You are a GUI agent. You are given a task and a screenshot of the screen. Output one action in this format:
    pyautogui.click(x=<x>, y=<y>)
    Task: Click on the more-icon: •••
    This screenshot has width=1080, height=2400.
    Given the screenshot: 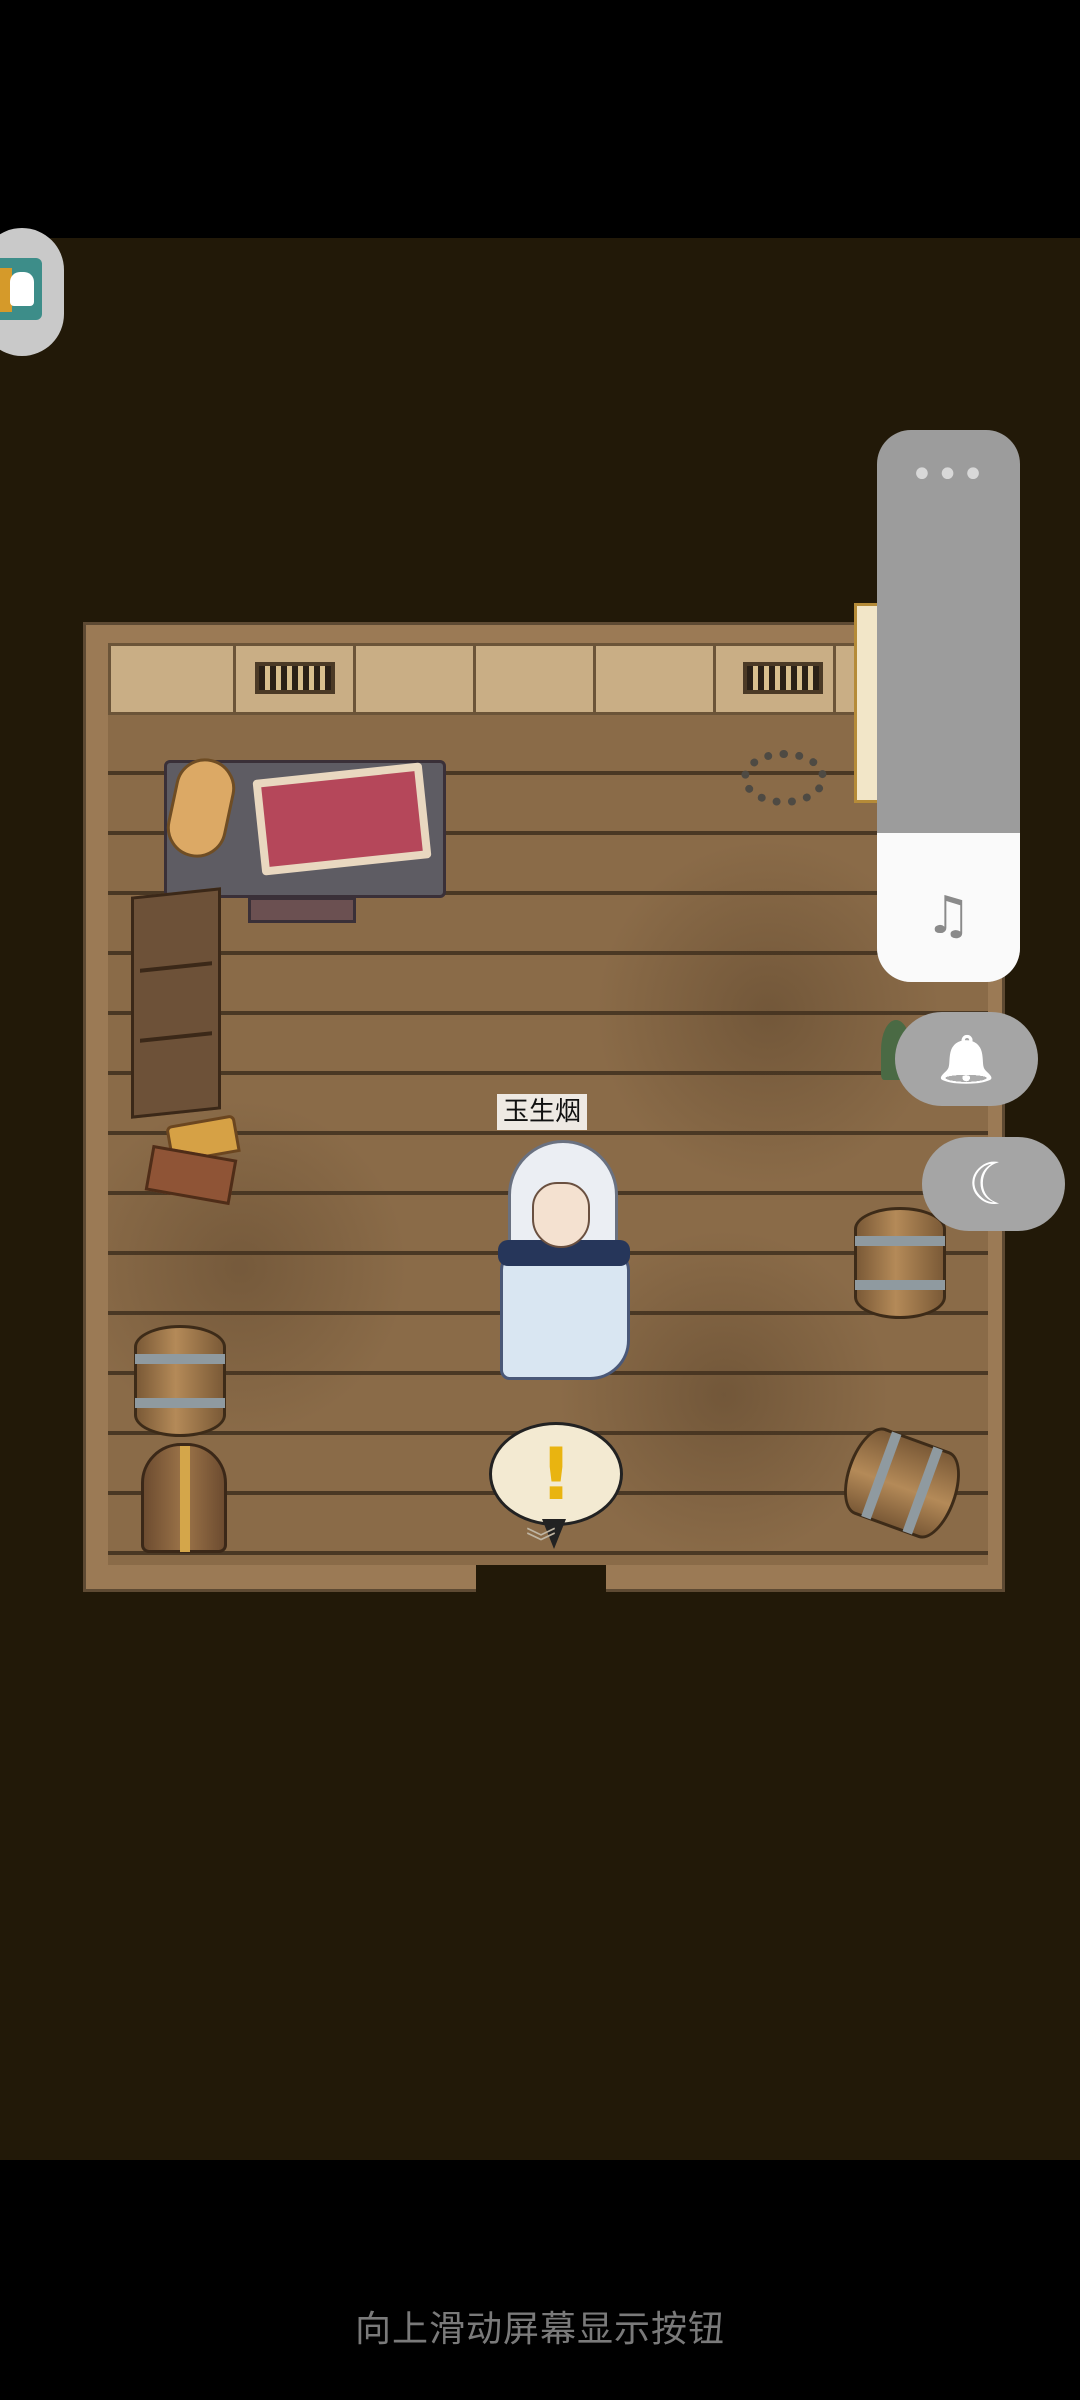 What is the action you would take?
    pyautogui.click(x=948, y=475)
    